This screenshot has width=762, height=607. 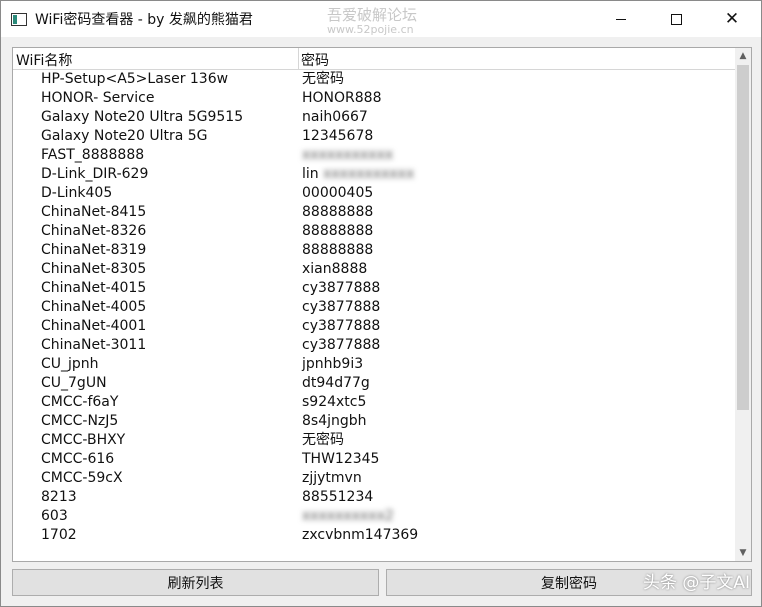 I want to click on table-row: 603 xxxxxxxxxx2, so click(x=374, y=516).